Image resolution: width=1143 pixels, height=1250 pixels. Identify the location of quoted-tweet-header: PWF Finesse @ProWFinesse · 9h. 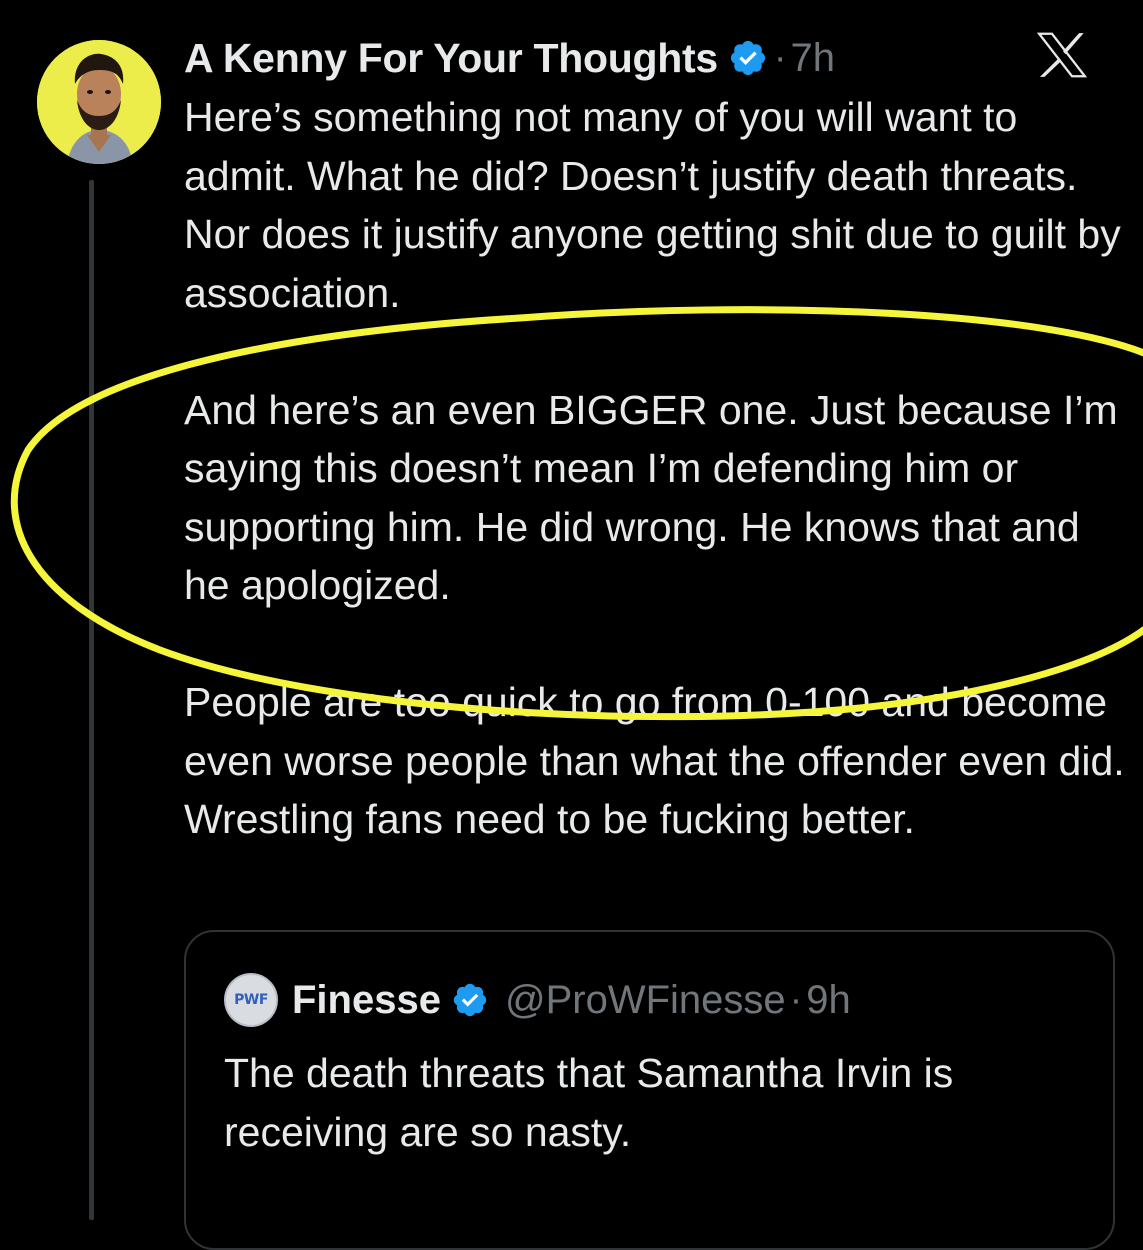
(537, 1000).